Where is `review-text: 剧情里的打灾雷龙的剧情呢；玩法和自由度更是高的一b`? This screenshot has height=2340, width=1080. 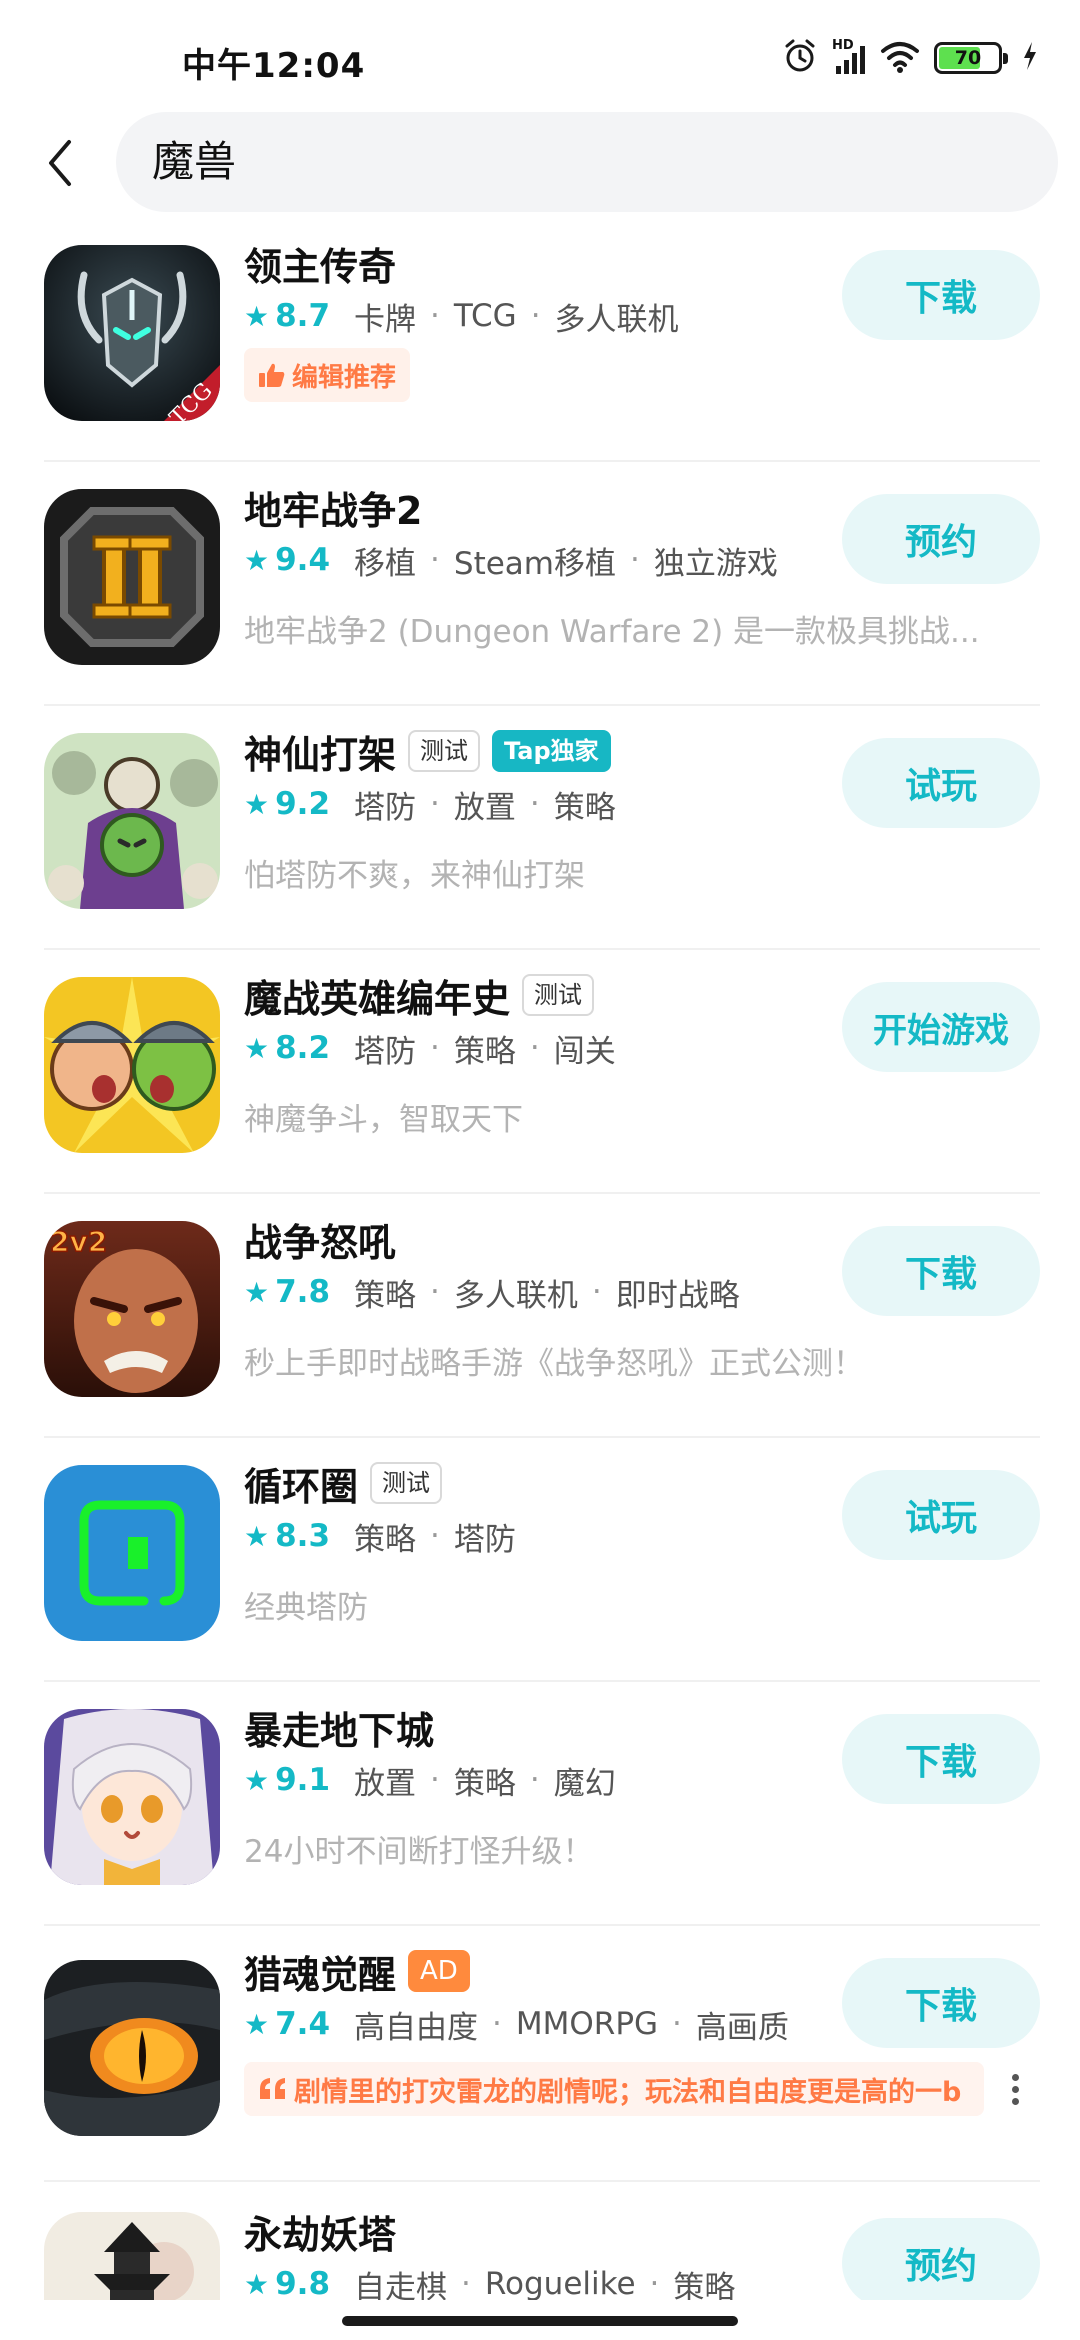
review-text: 剧情里的打灾雷龙的剧情呢；玩法和自由度更是高的一b is located at coordinates (628, 2092).